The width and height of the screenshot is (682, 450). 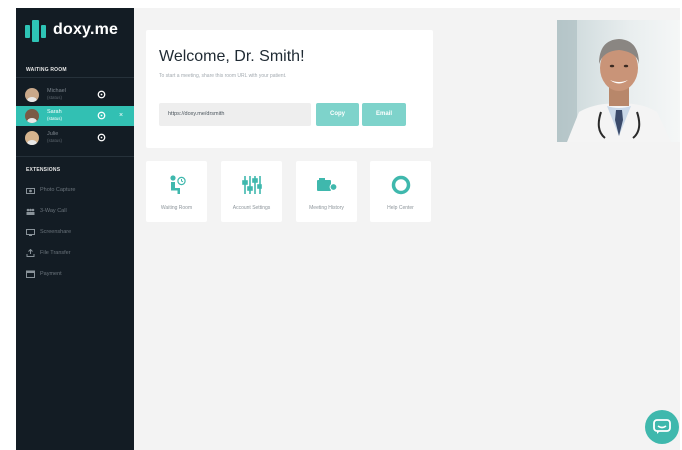 I want to click on copy-button: Copy, so click(x=337, y=114).